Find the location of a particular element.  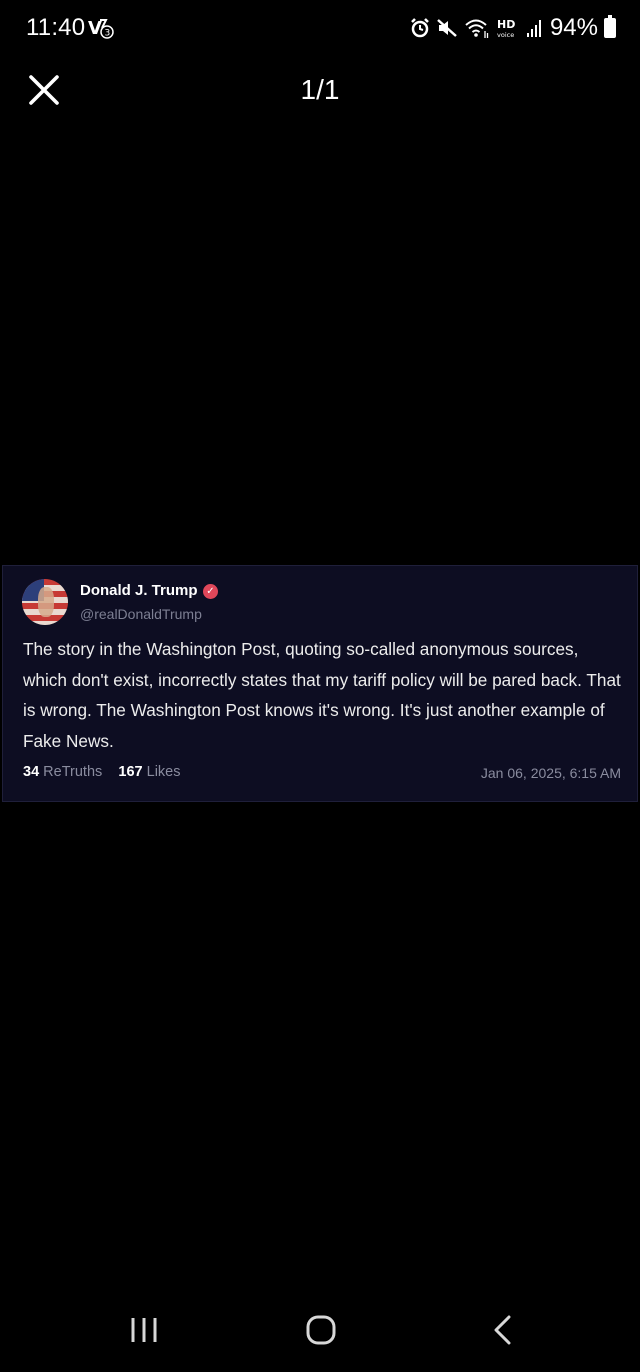

retruths-count: 34 is located at coordinates (31, 772).